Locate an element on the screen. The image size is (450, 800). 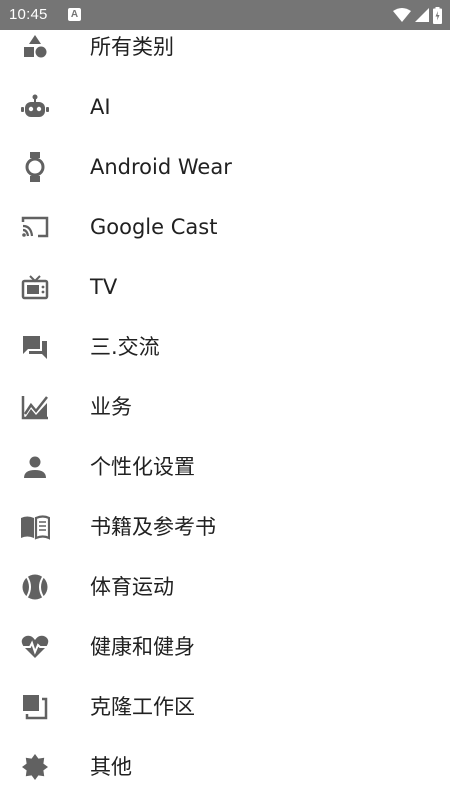
category-row-android-wear: Android Wear is located at coordinates (225, 167).